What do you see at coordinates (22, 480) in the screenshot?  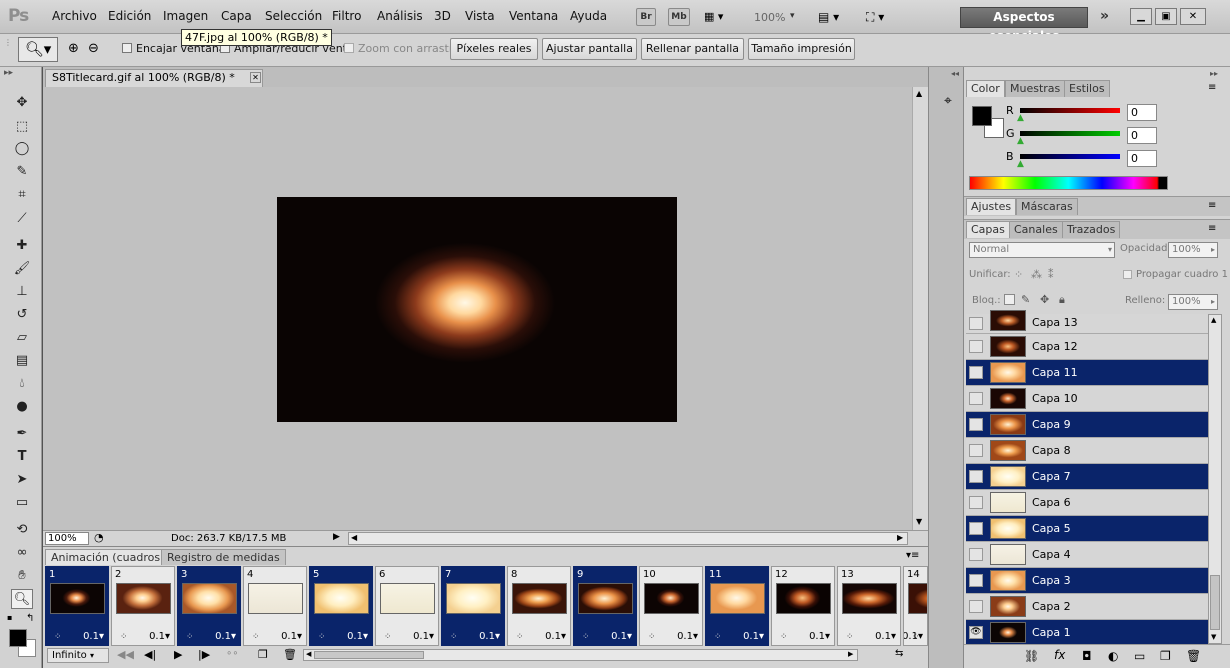 I see `path-selection-tool-icon: ➤` at bounding box center [22, 480].